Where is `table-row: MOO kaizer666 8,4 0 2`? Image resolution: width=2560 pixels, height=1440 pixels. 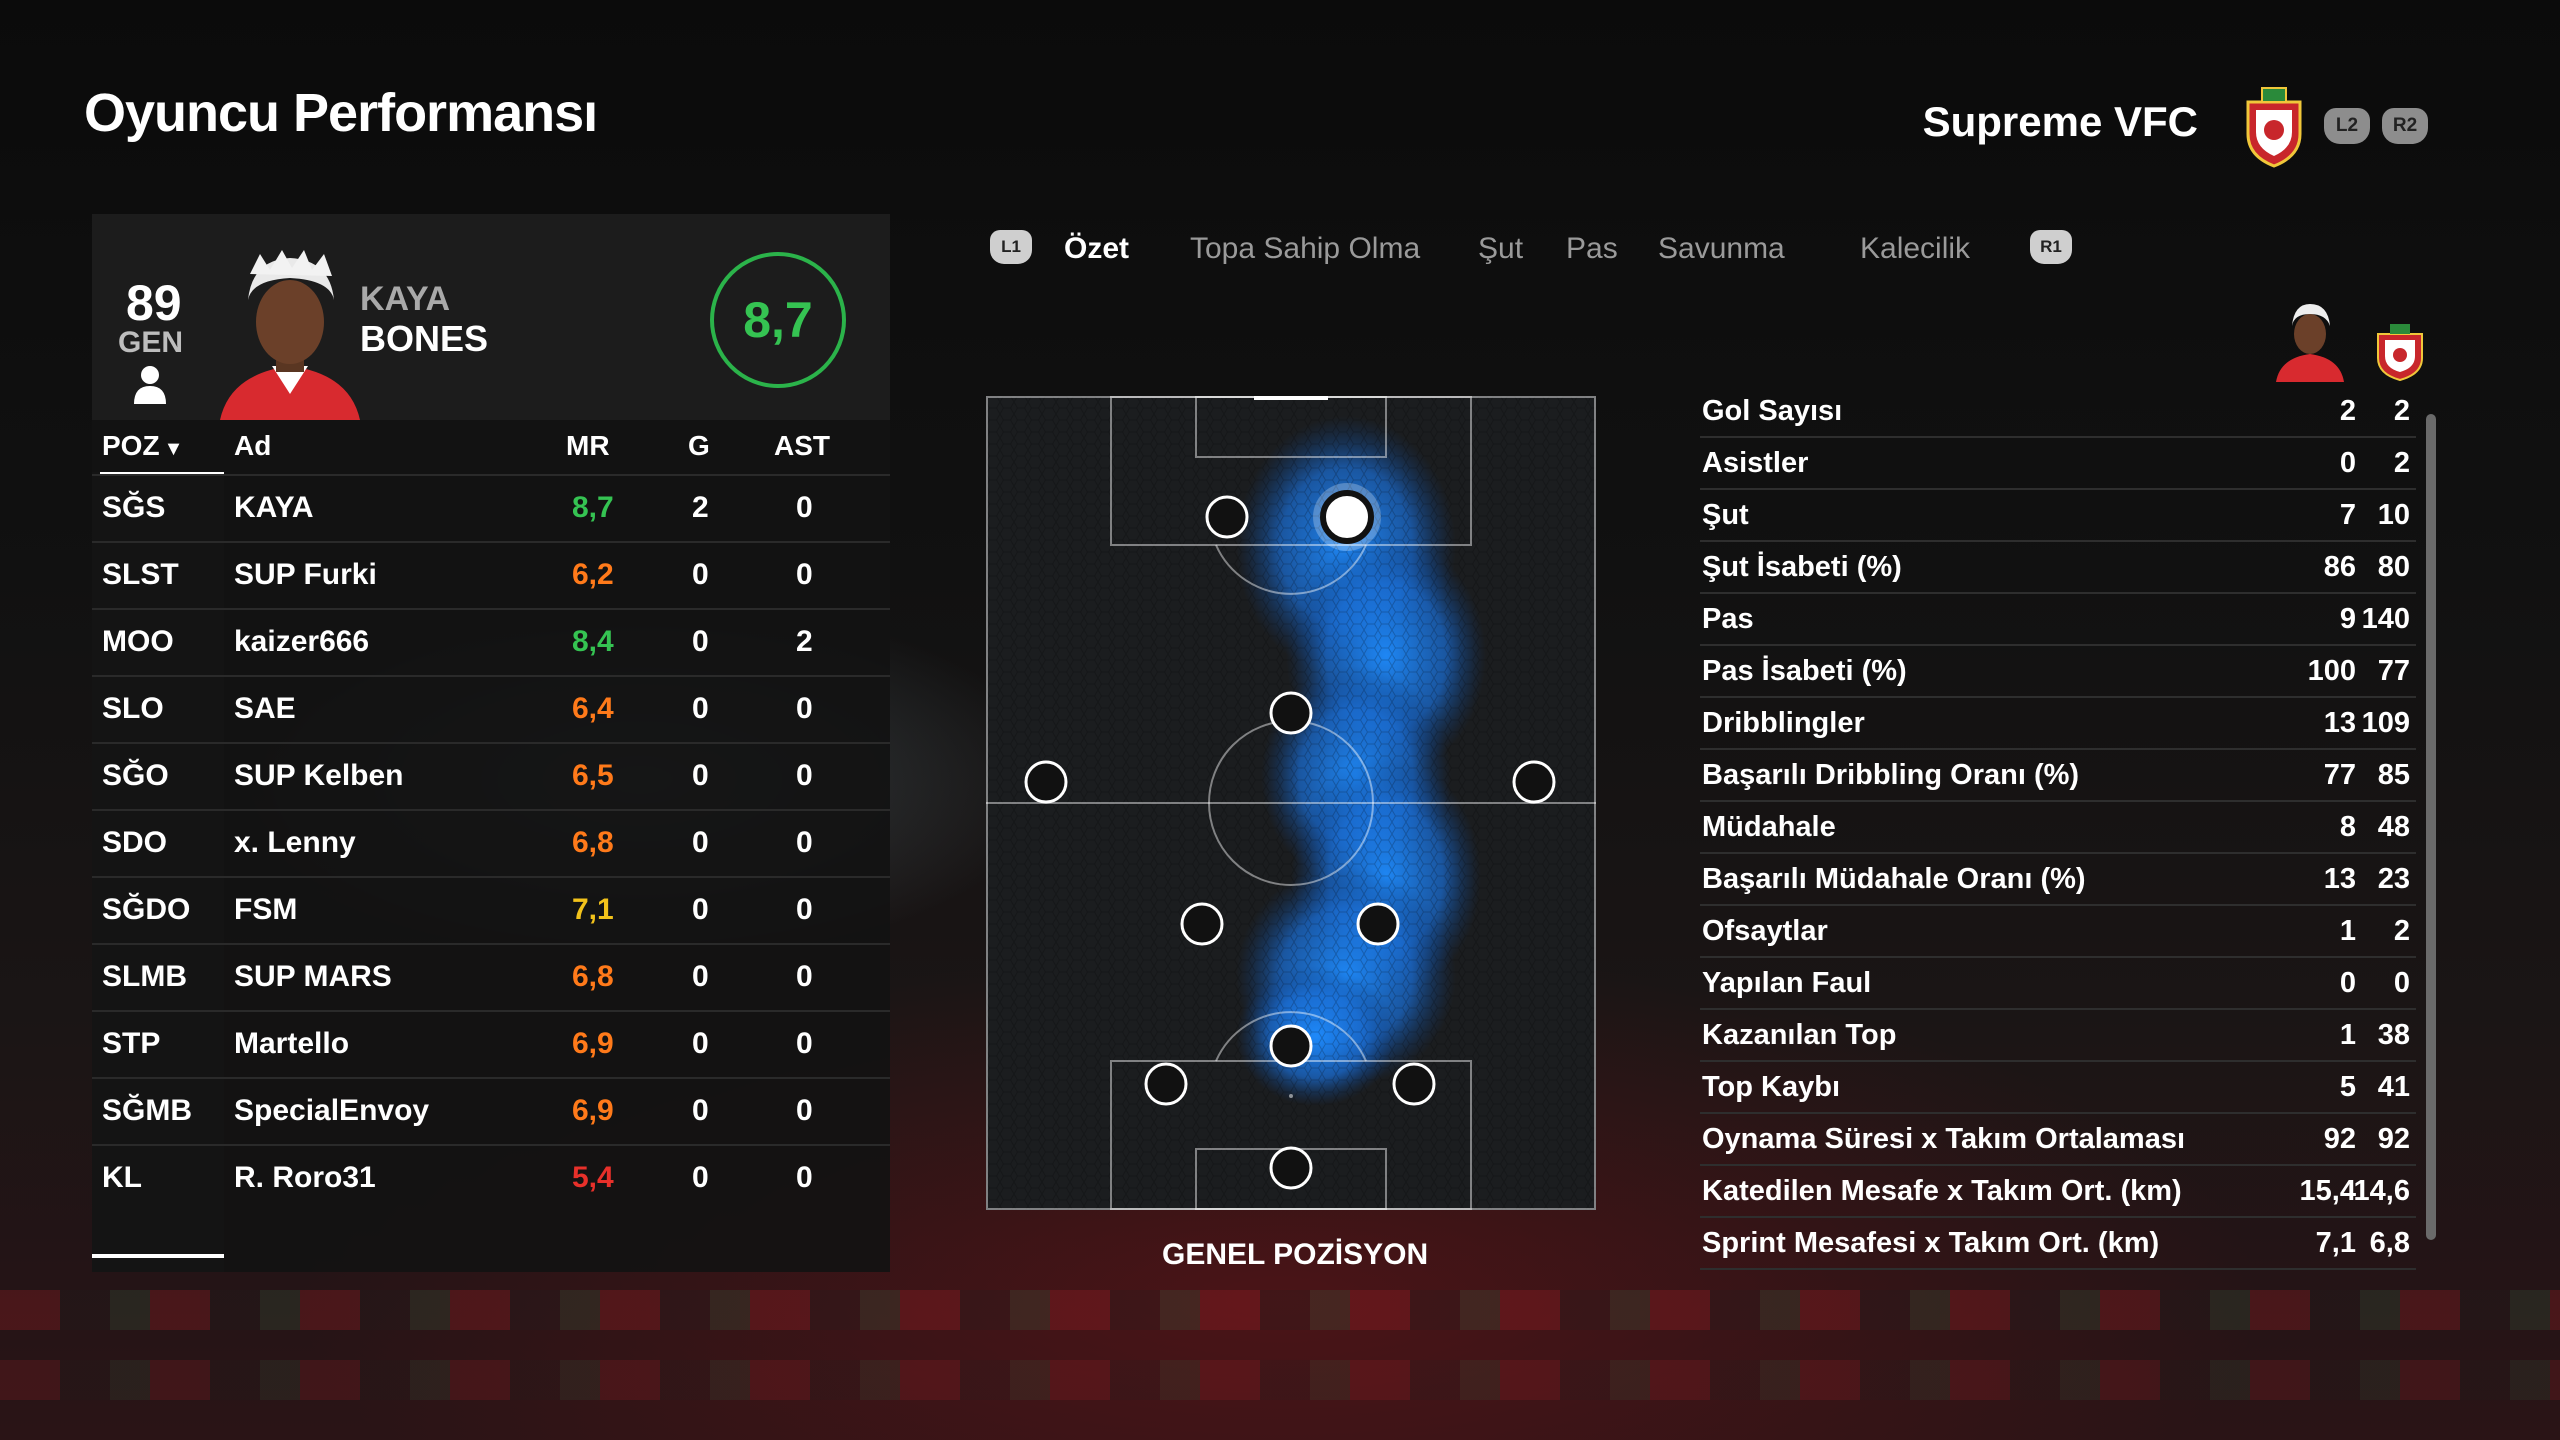 table-row: MOO kaizer666 8,4 0 2 is located at coordinates (491, 641).